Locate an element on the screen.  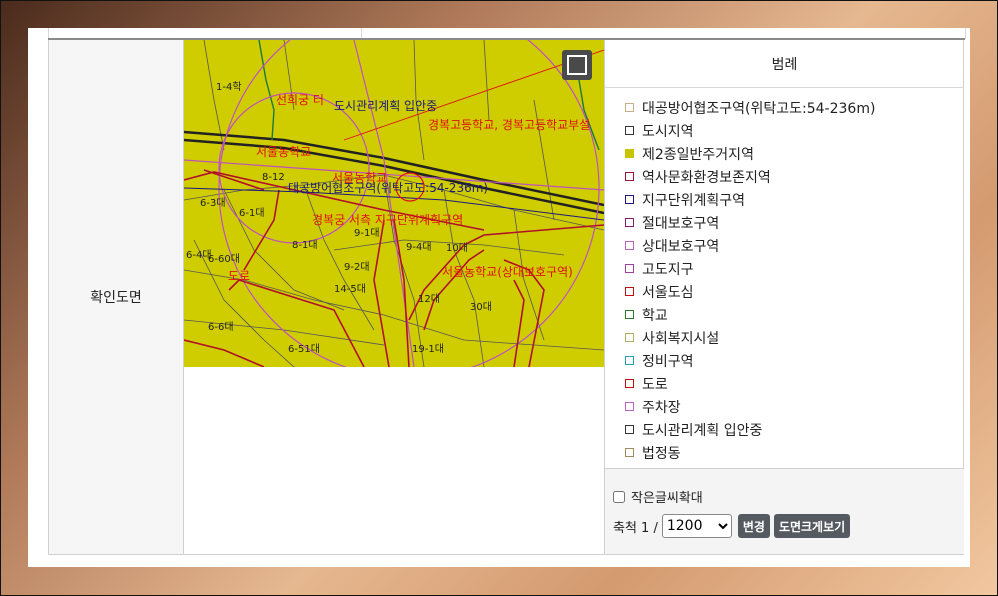
legend-item: 대공방어협조구역(위탁고도:54-236m) is located at coordinates (794, 107).